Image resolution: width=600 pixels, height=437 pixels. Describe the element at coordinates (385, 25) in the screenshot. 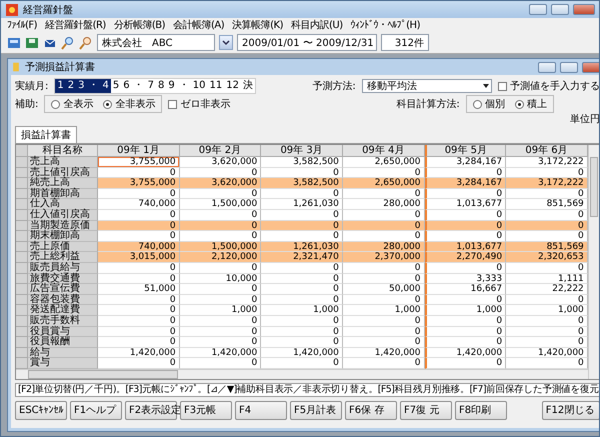

I see `menu-item: ｳｨﾝﾄﾞｳ・ﾍﾙﾌﾟ(H)` at that location.